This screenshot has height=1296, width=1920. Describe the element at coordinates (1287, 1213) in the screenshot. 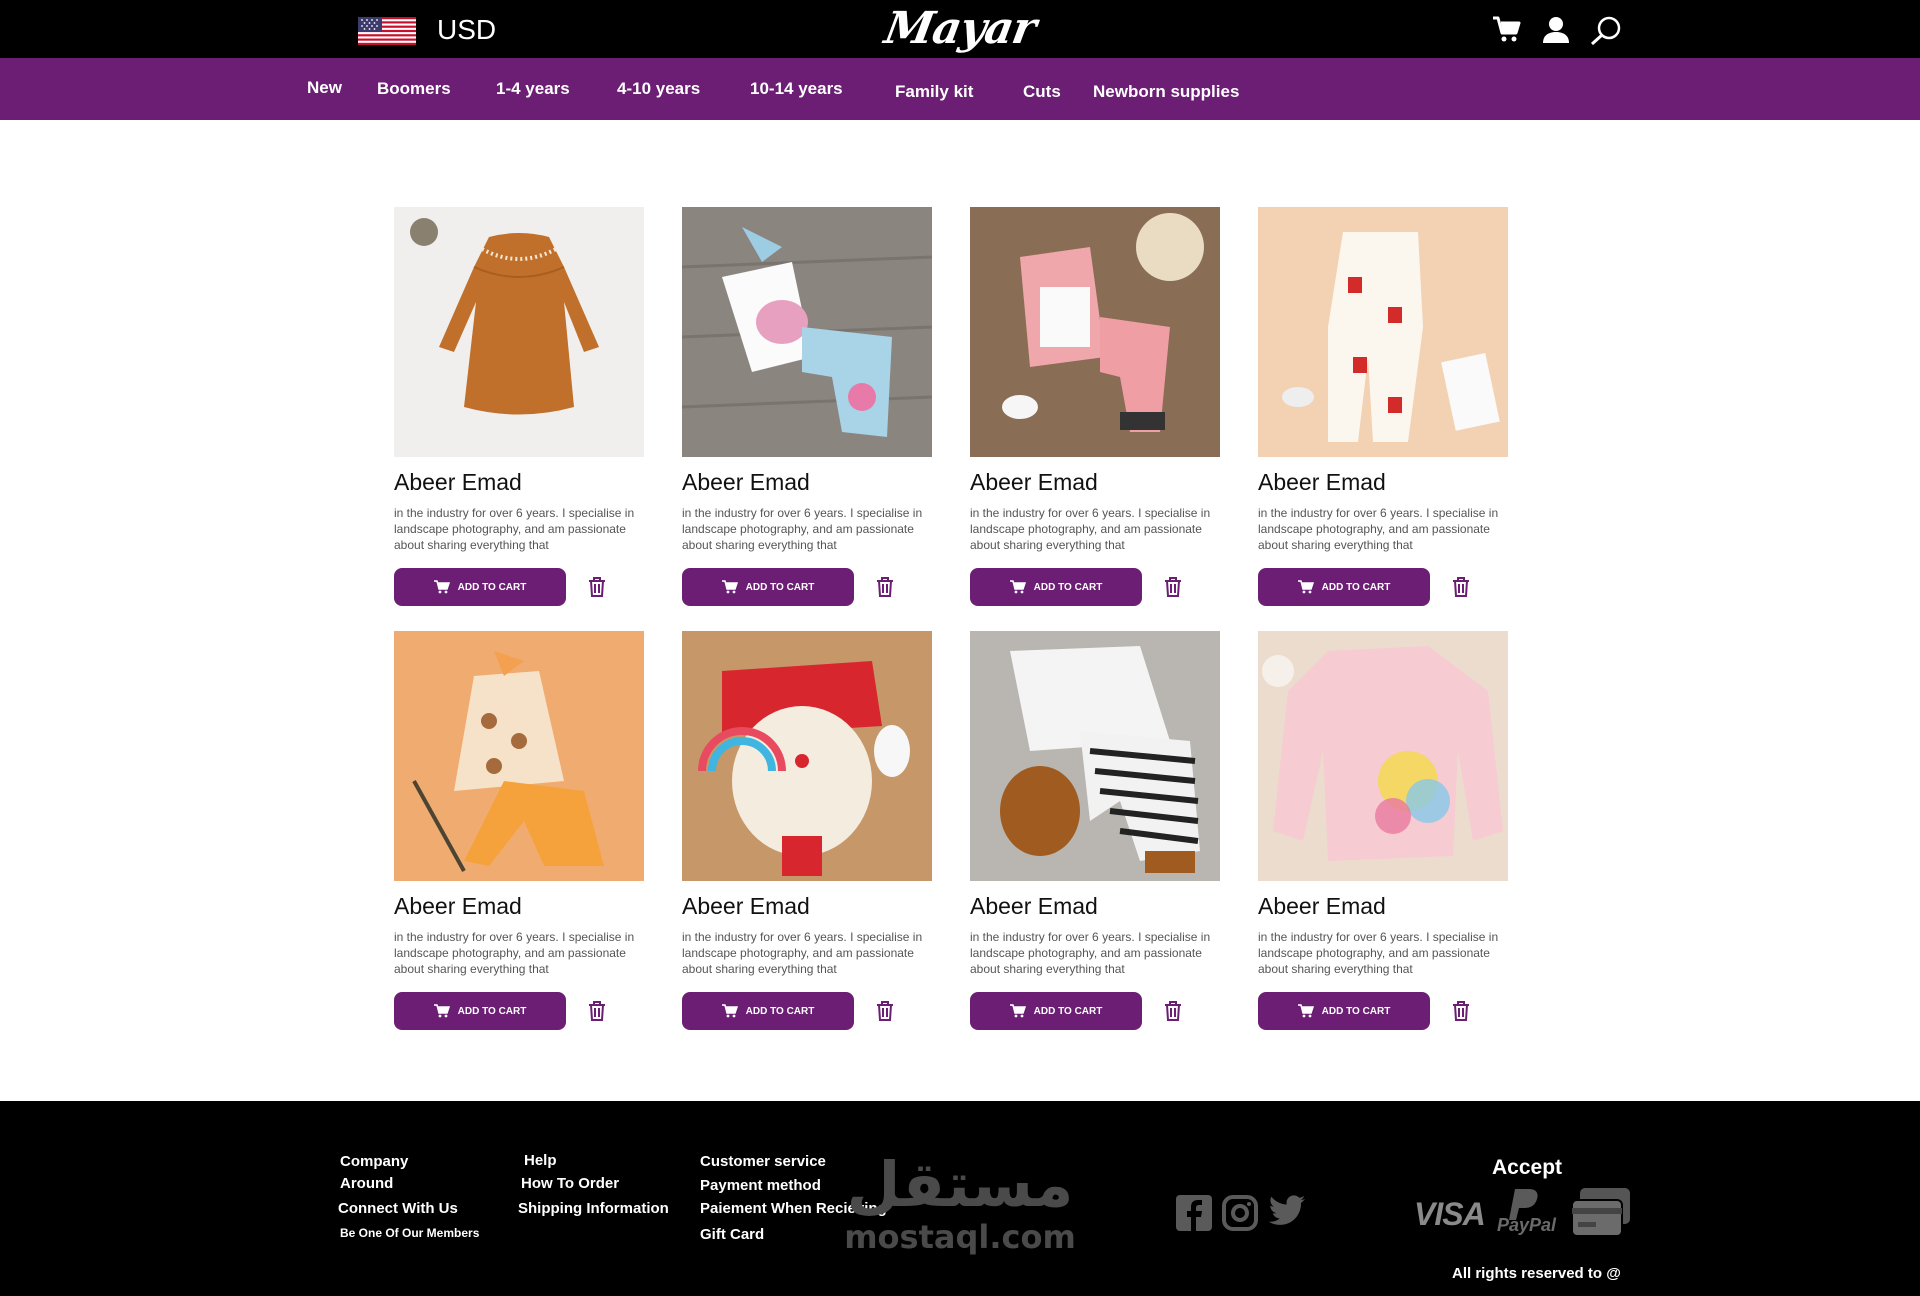

I see `twitter-icon` at that location.